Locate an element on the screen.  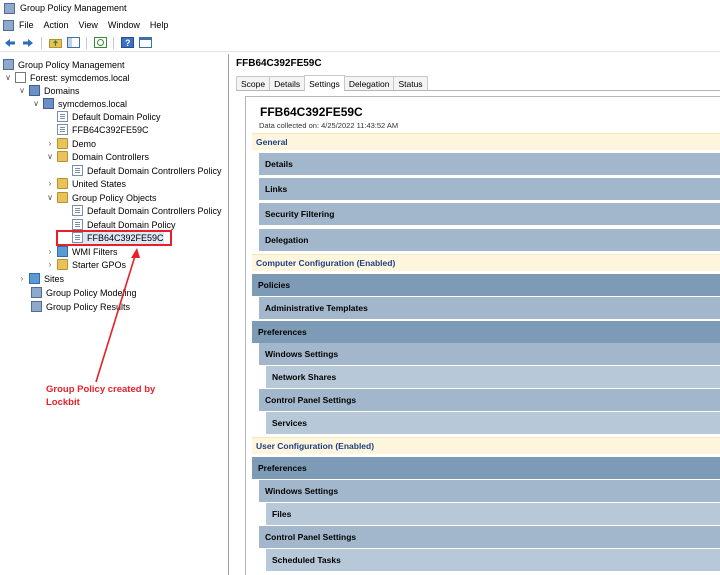
window-title-bar: Group Policy Management is located at coordinates (360, 8).